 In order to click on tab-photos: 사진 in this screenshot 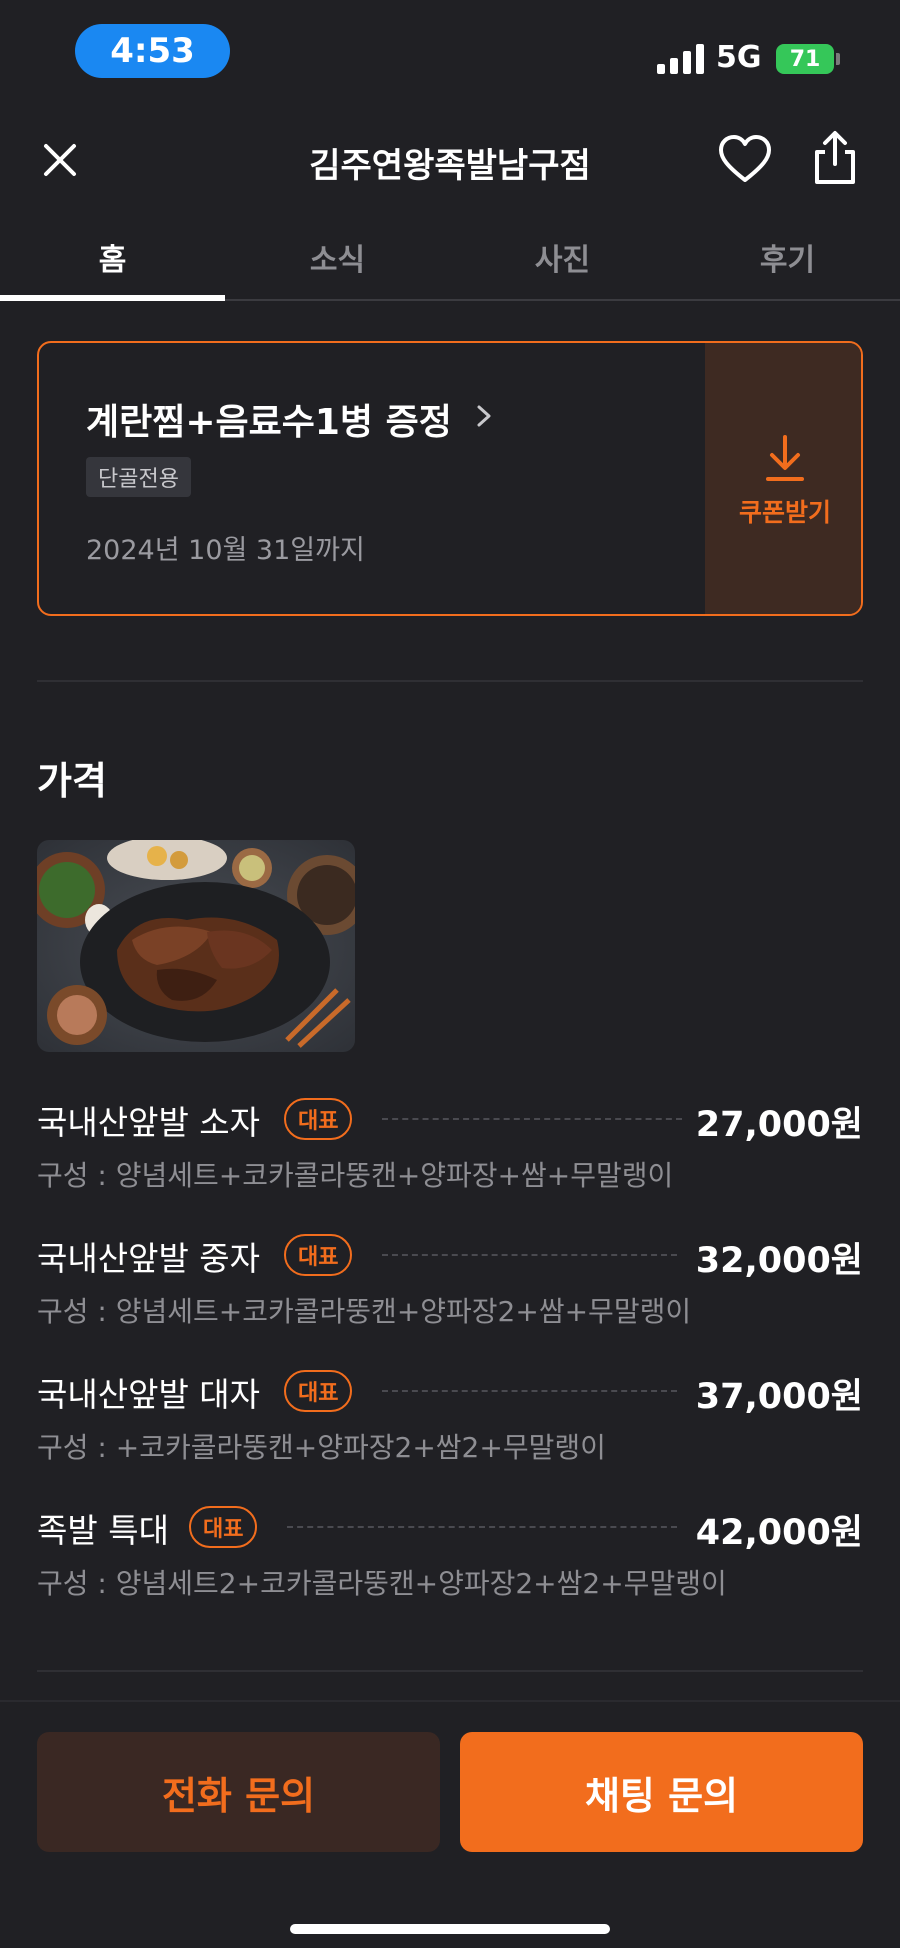, I will do `click(562, 257)`.